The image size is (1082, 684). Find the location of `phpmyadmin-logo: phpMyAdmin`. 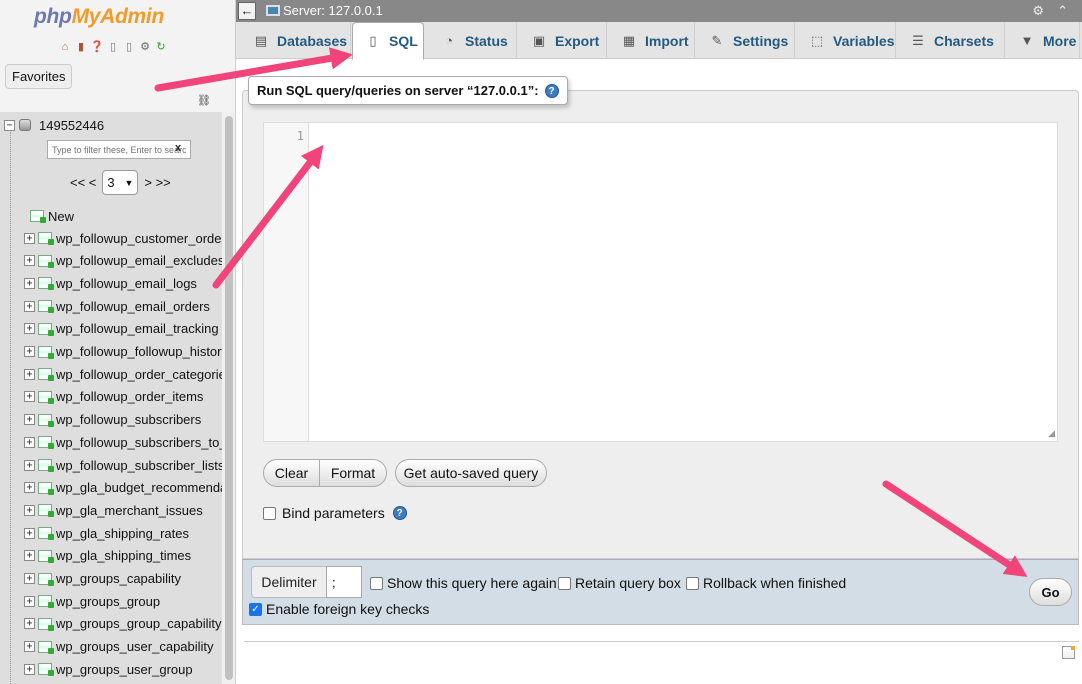

phpmyadmin-logo: phpMyAdmin is located at coordinates (99, 17).